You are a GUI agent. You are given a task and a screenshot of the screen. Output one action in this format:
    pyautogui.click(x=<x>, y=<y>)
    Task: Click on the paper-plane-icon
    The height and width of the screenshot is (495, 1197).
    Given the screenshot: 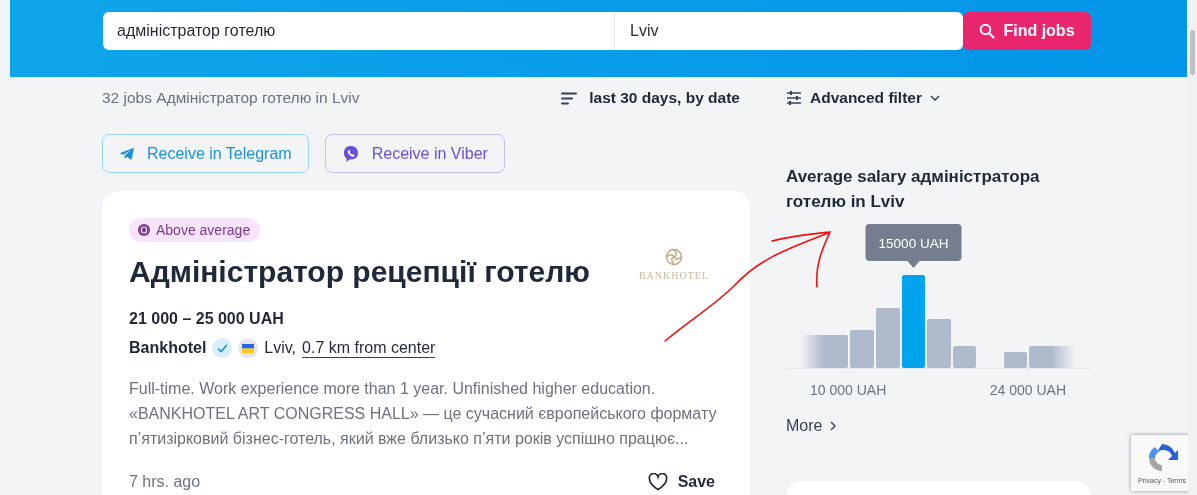 What is the action you would take?
    pyautogui.click(x=127, y=153)
    